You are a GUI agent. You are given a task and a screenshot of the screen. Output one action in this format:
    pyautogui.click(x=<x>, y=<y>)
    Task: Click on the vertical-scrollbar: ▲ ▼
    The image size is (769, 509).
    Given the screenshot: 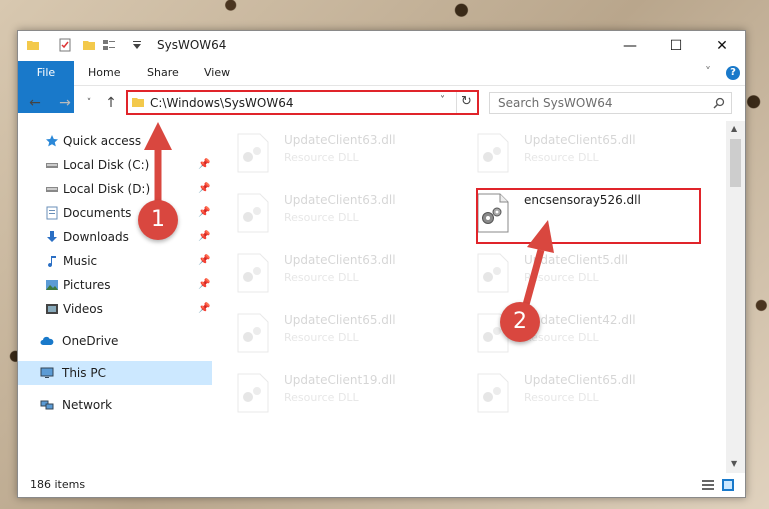 What is the action you would take?
    pyautogui.click(x=735, y=297)
    